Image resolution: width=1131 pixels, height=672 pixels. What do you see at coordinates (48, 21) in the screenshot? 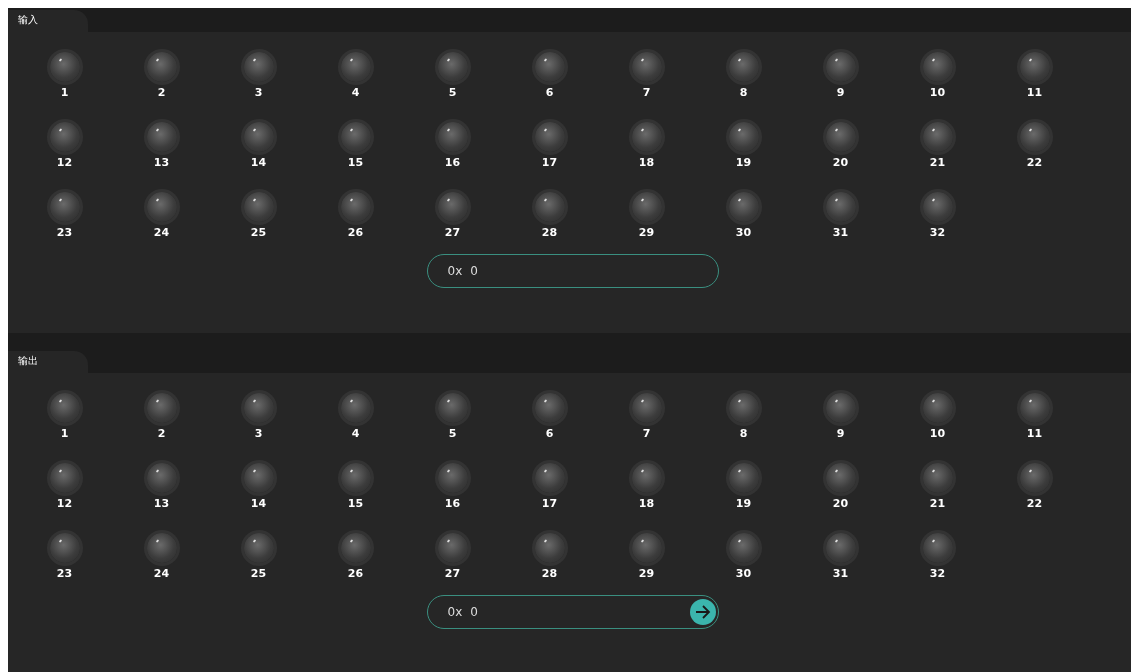
I see `tab: 输入` at bounding box center [48, 21].